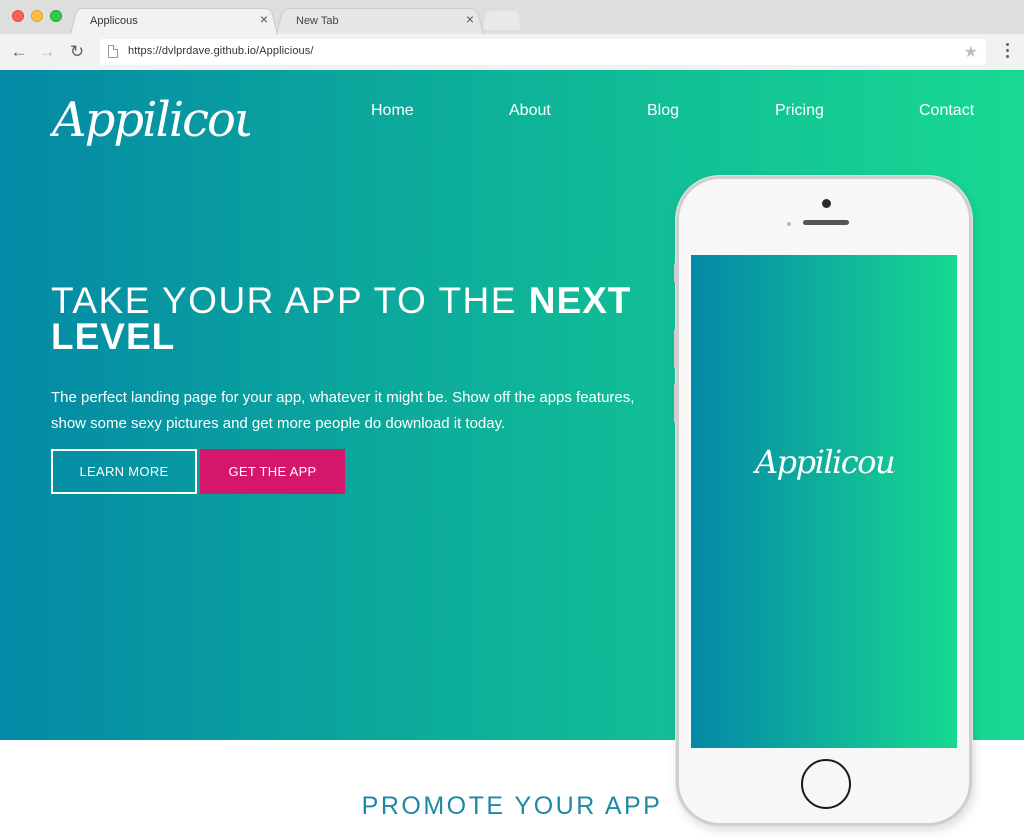 Image resolution: width=1024 pixels, height=838 pixels. Describe the element at coordinates (114, 21) in the screenshot. I see `tab-title: Applicous` at that location.